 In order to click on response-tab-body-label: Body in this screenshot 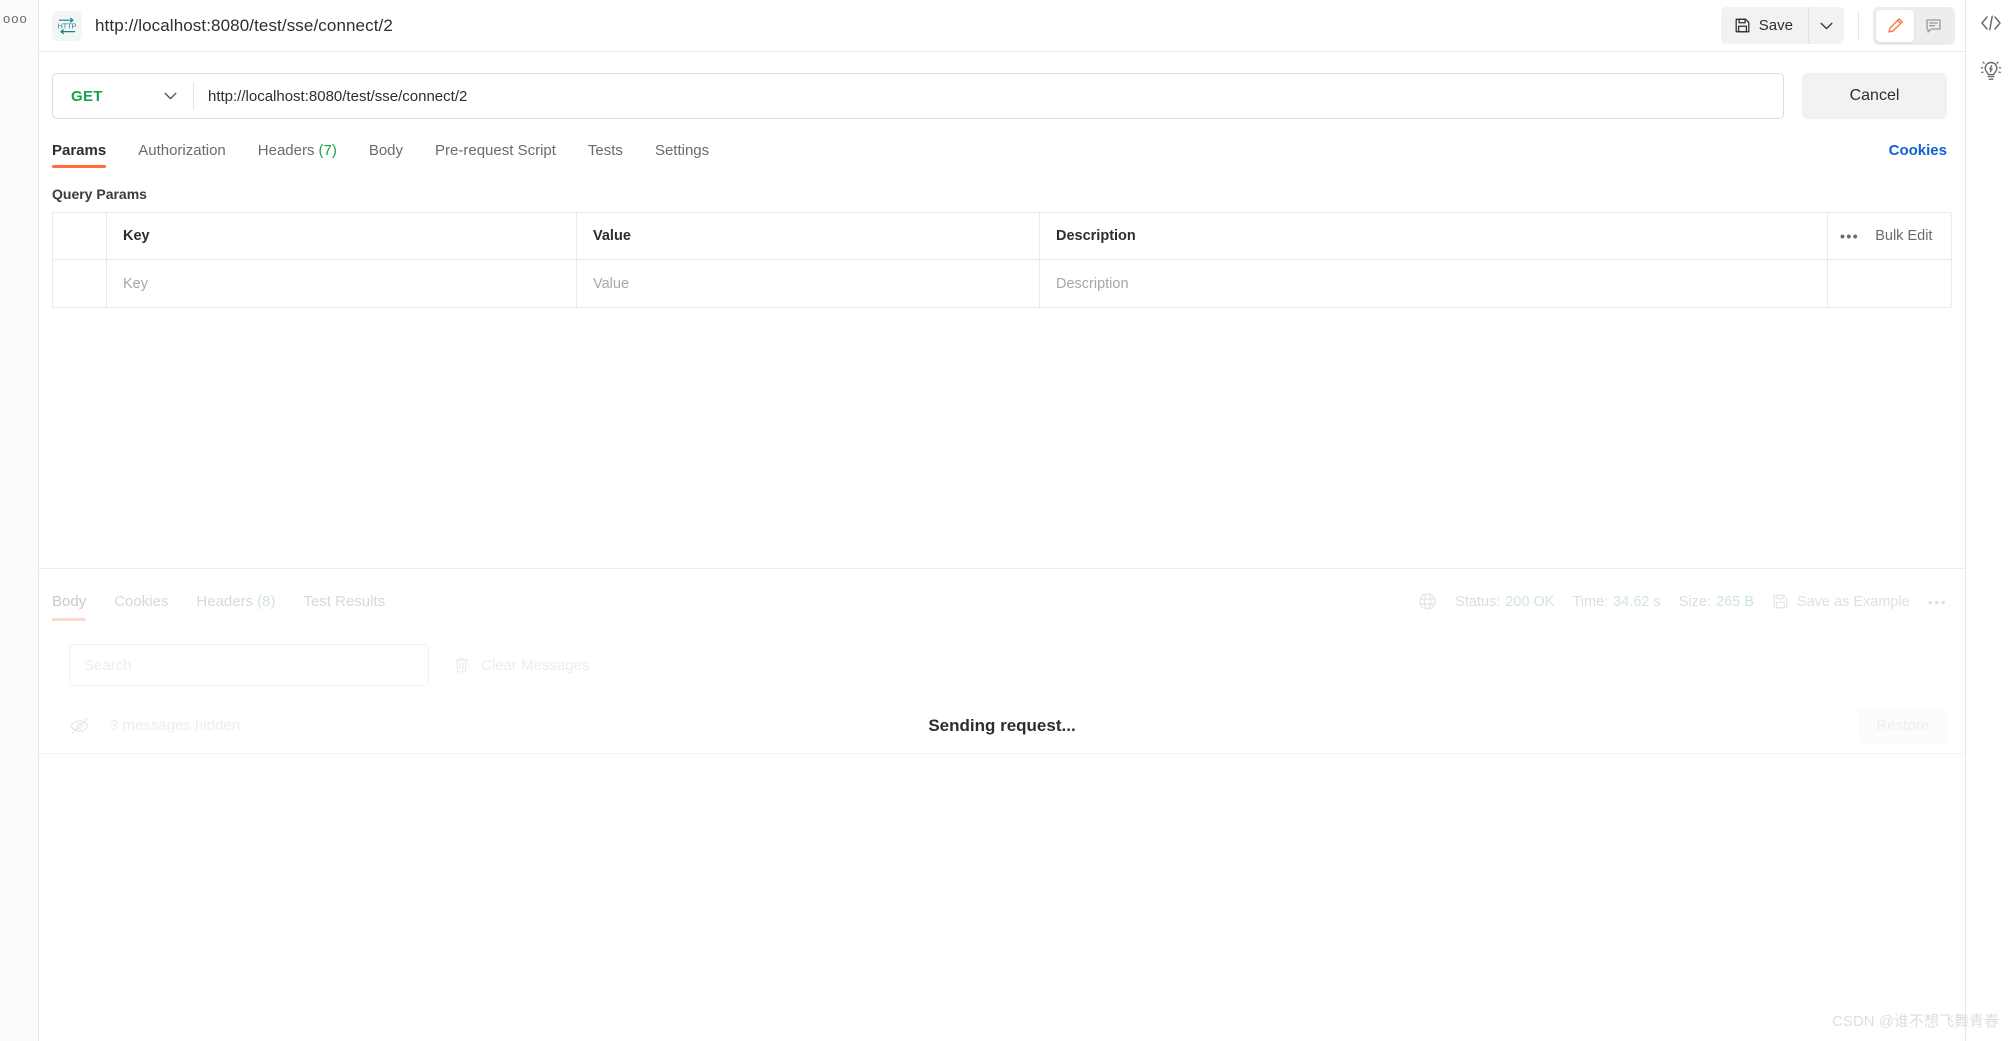, I will do `click(69, 601)`.